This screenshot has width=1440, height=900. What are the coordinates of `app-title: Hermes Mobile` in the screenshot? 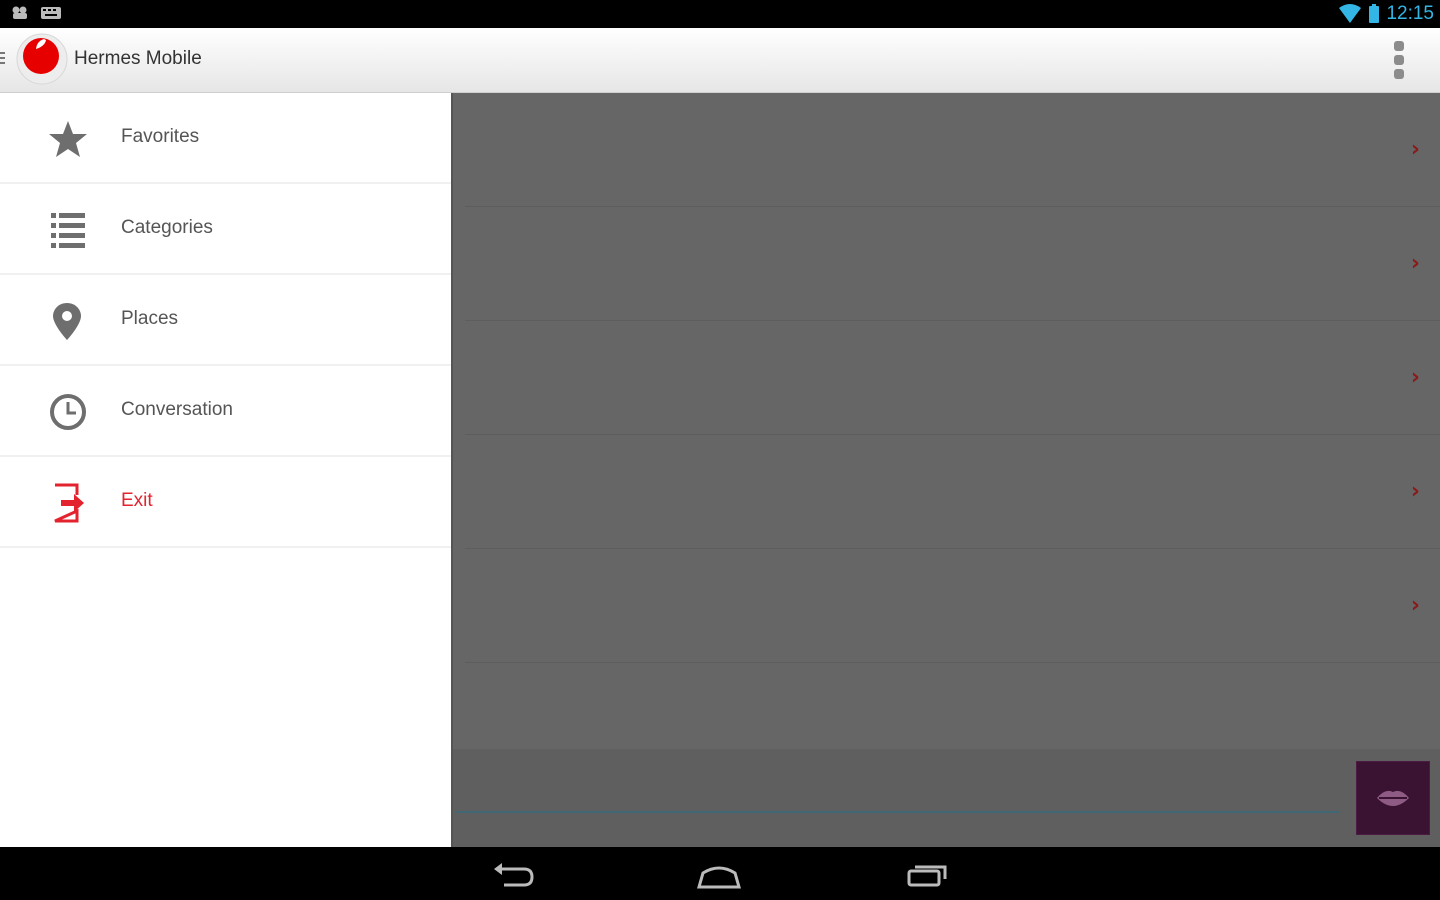 It's located at (138, 58).